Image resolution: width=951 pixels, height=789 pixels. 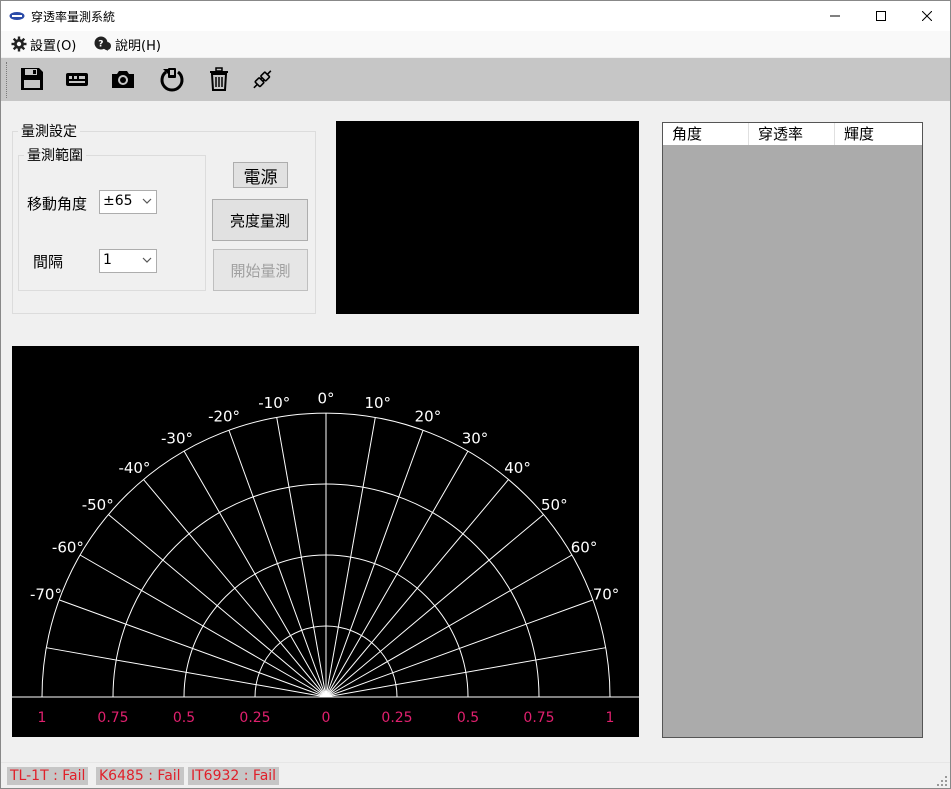 I want to click on power-cycle-button, so click(x=172, y=79).